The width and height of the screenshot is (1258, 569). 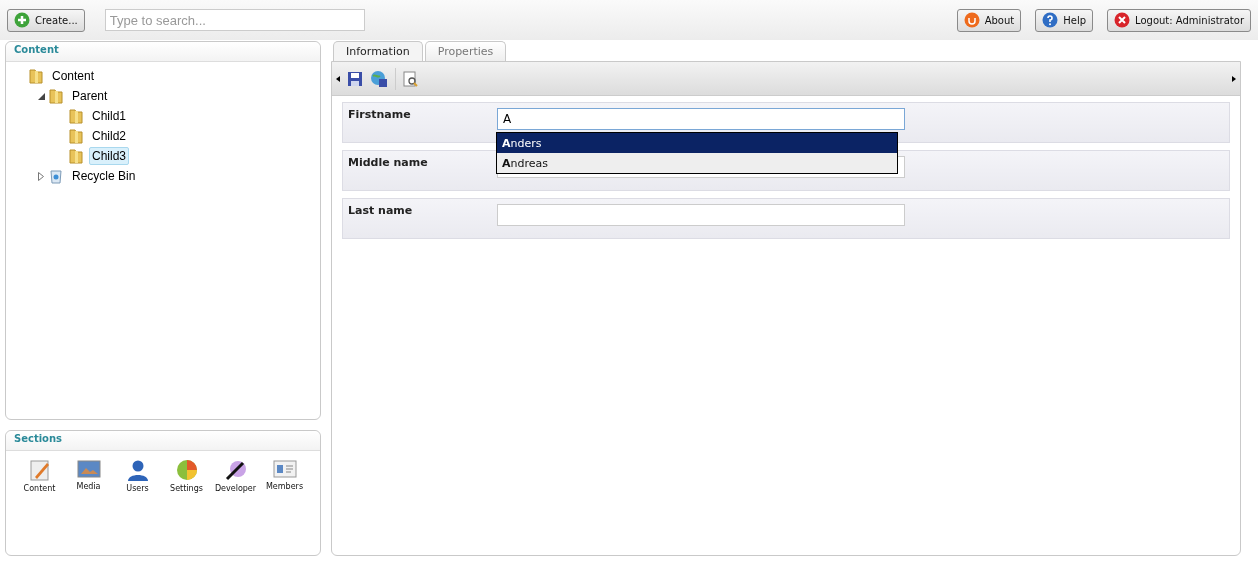 I want to click on field-label: Last name, so click(x=381, y=211).